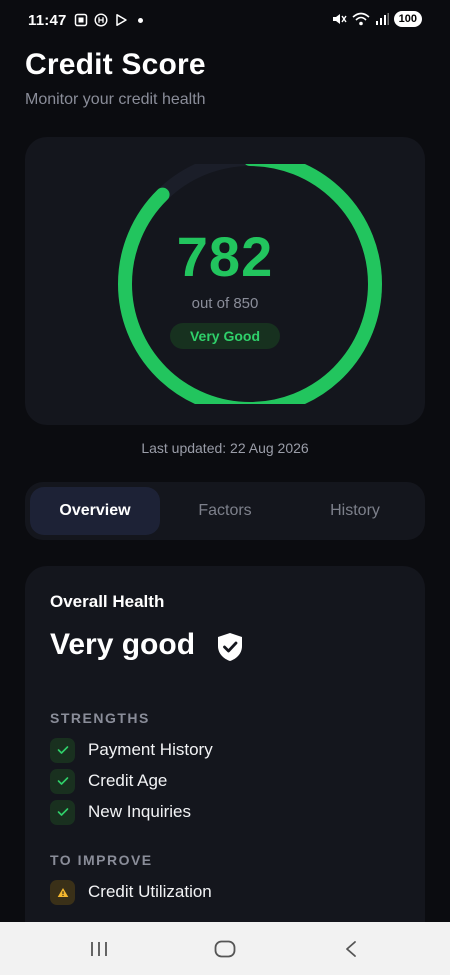  I want to click on improve-heading: TO IMPROVE, so click(101, 860).